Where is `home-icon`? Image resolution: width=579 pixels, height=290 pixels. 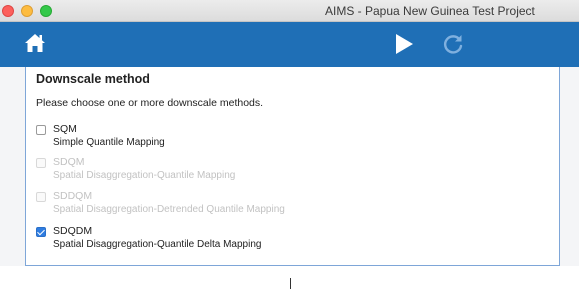
home-icon is located at coordinates (35, 43).